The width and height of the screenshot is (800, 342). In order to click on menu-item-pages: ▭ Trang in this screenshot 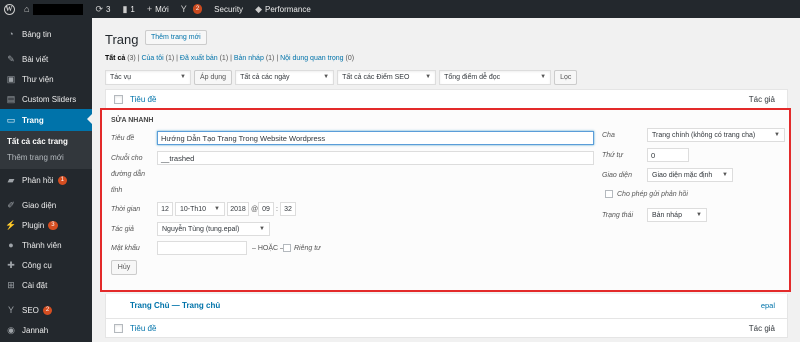, I will do `click(46, 120)`.